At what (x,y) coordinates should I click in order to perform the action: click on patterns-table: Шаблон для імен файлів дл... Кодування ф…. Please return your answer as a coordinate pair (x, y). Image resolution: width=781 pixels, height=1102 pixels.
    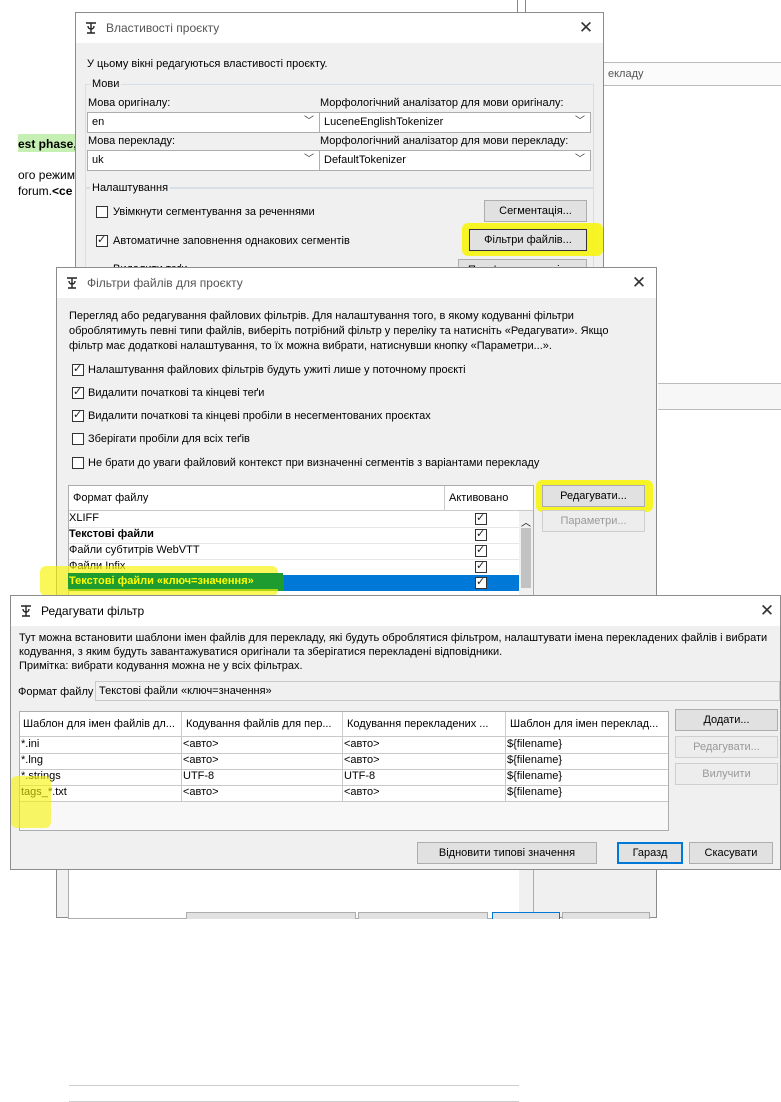
    Looking at the image, I should click on (344, 771).